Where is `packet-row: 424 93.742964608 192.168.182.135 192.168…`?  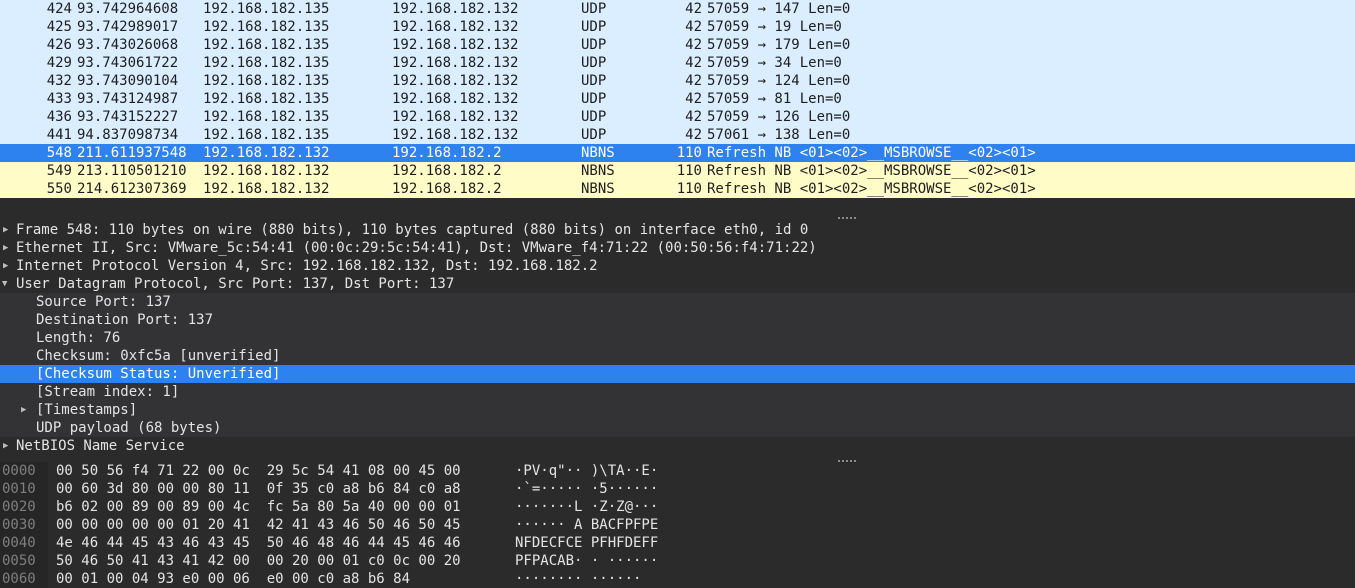
packet-row: 424 93.742964608 192.168.182.135 192.168… is located at coordinates (677, 9).